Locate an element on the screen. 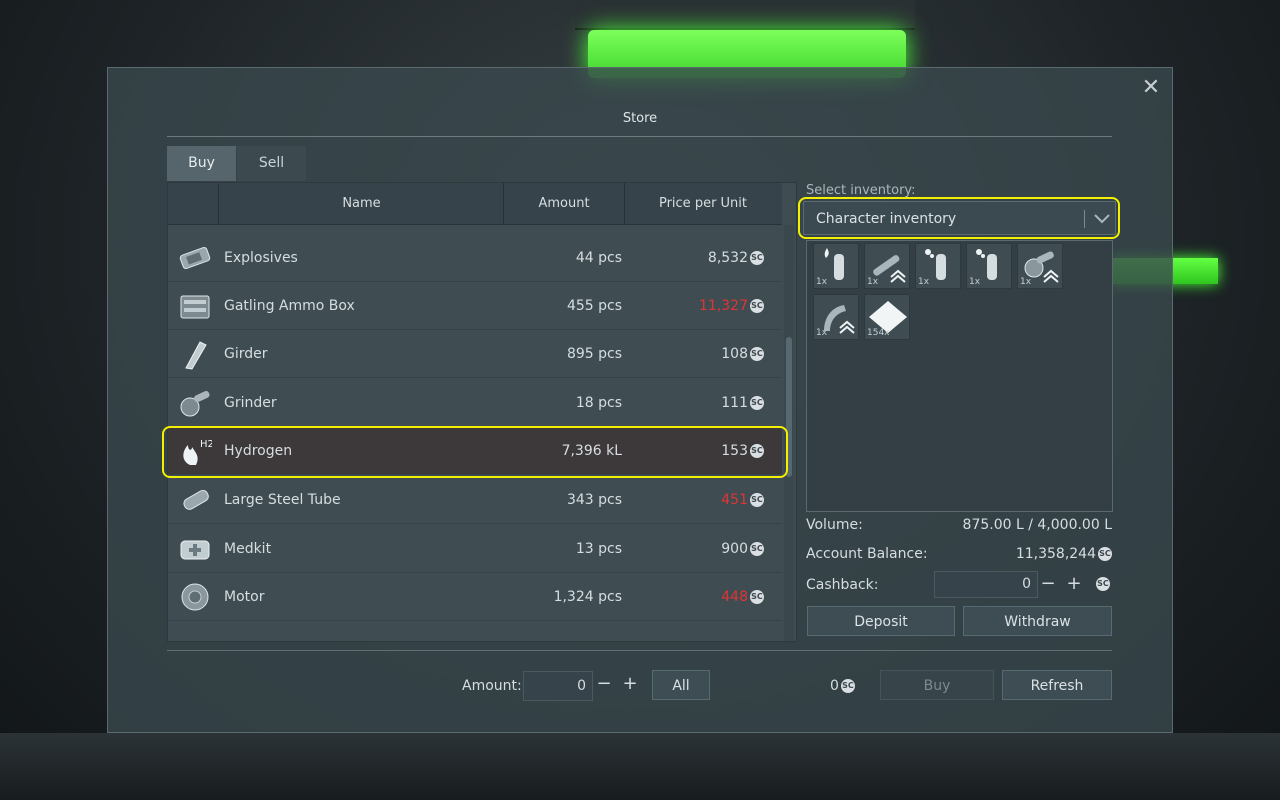 This screenshot has width=1280, height=800. item-name: Medkit is located at coordinates (248, 549).